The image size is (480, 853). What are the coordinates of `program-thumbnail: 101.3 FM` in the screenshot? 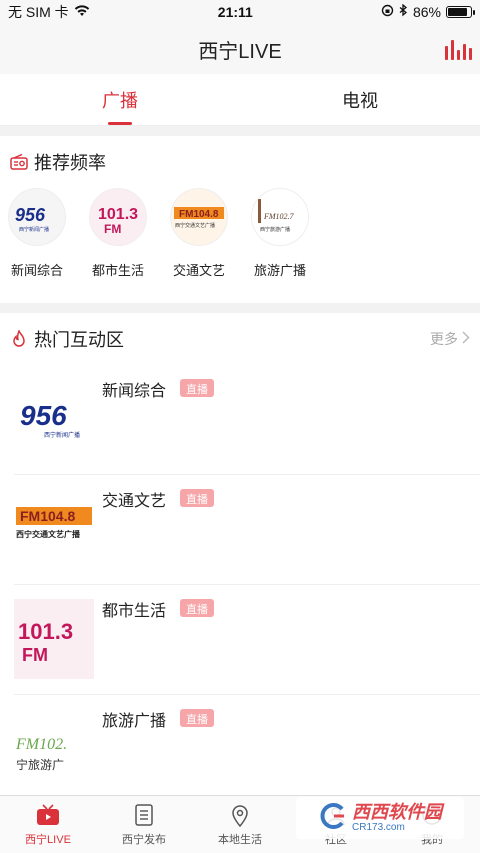 It's located at (54, 639).